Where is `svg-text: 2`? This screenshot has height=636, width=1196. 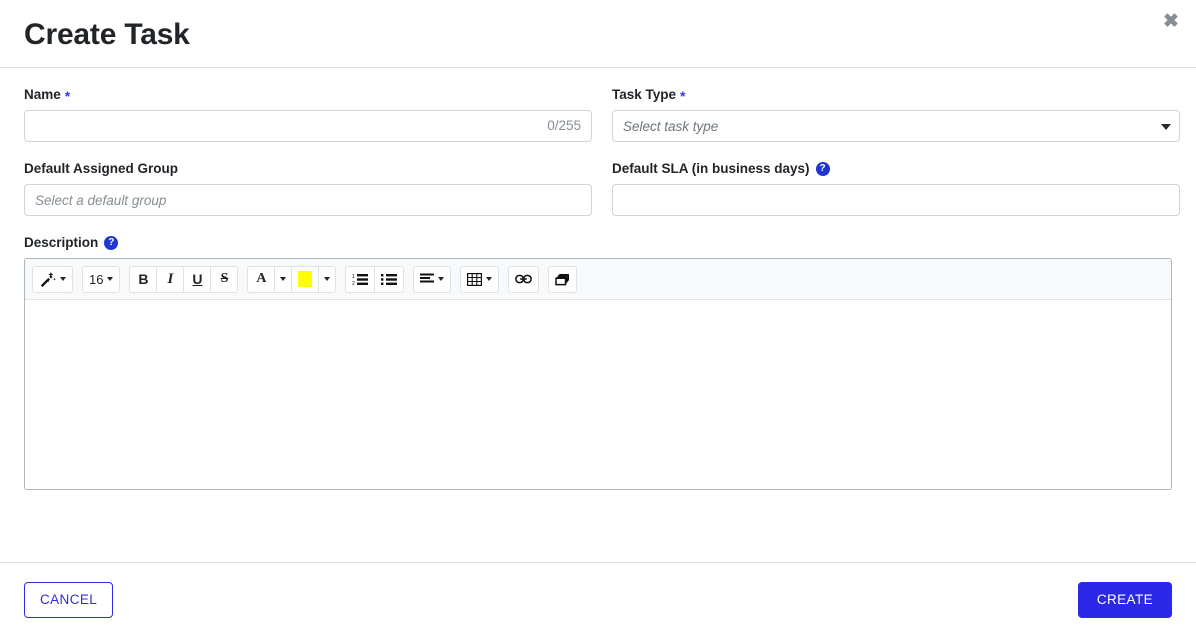 svg-text: 2 is located at coordinates (353, 283).